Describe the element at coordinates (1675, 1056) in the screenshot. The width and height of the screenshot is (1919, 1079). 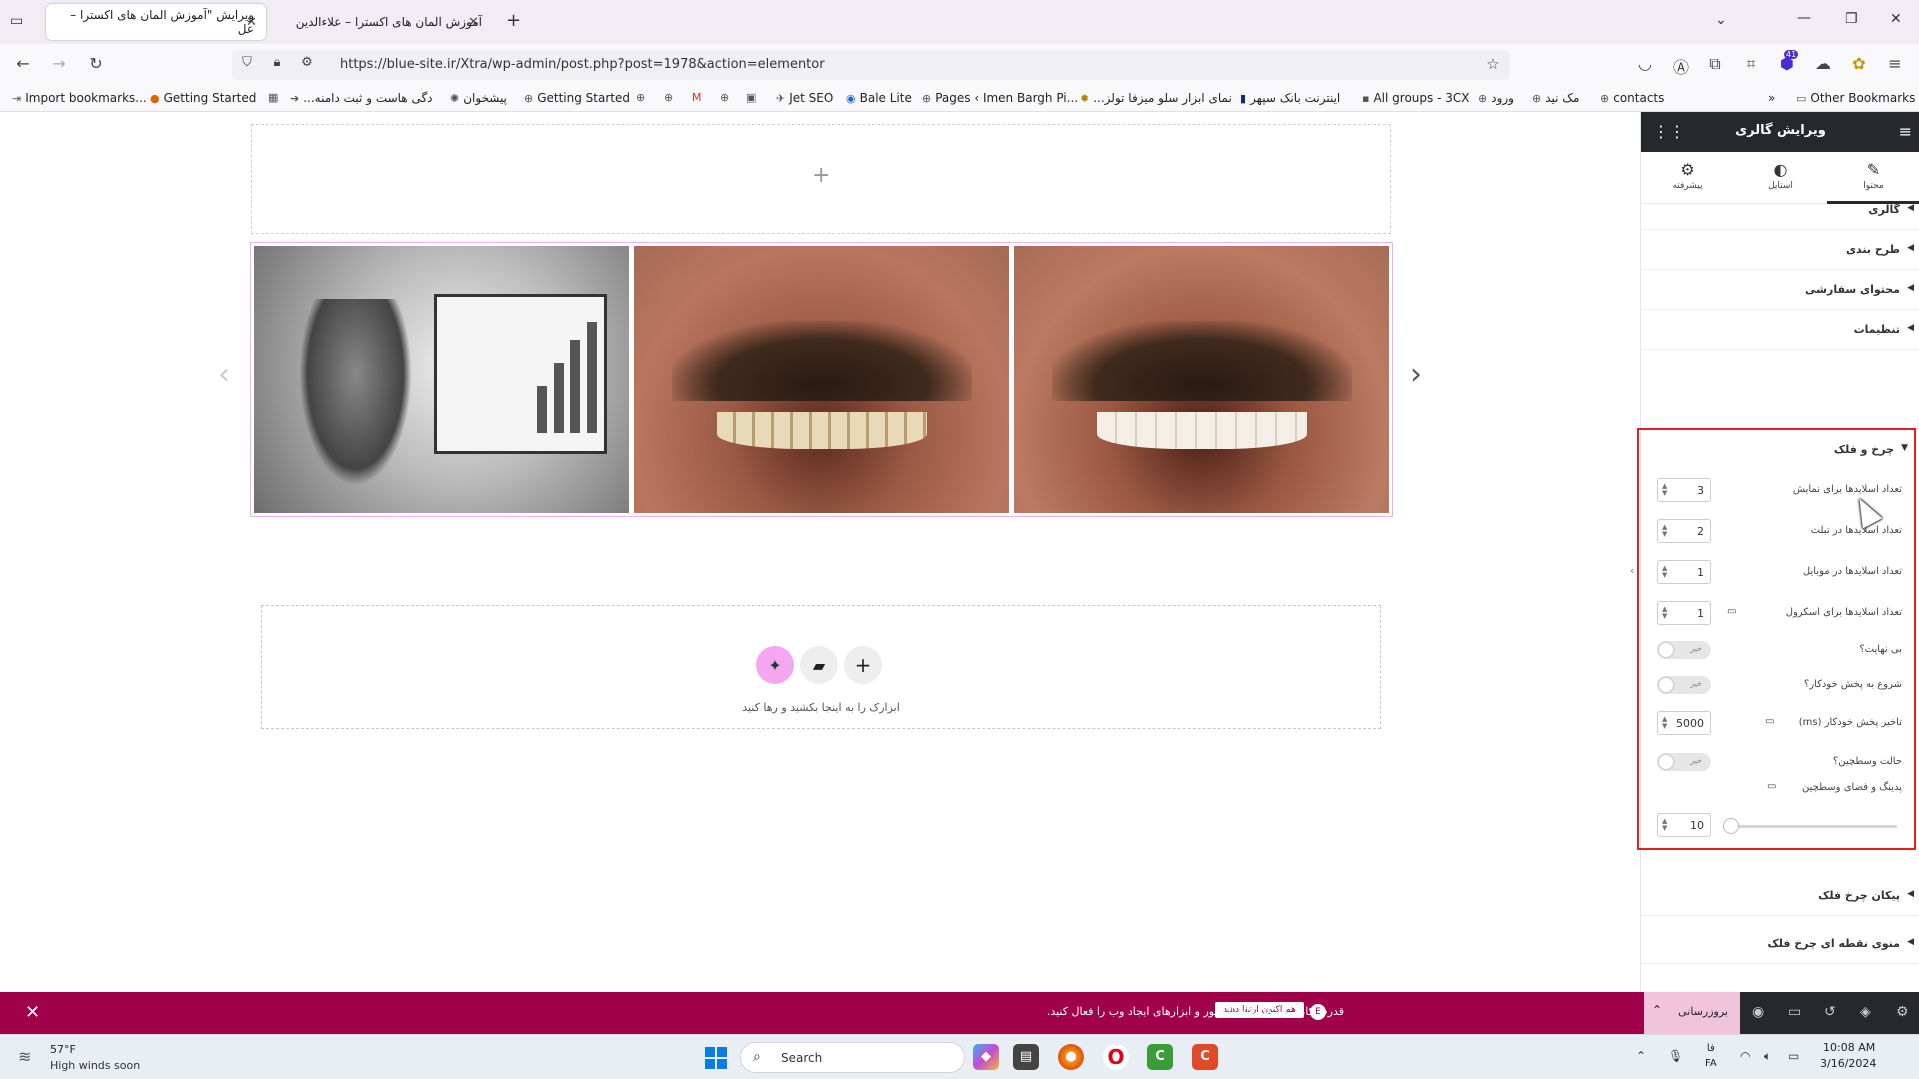
I see `microphone-icon: 🎙︎` at that location.